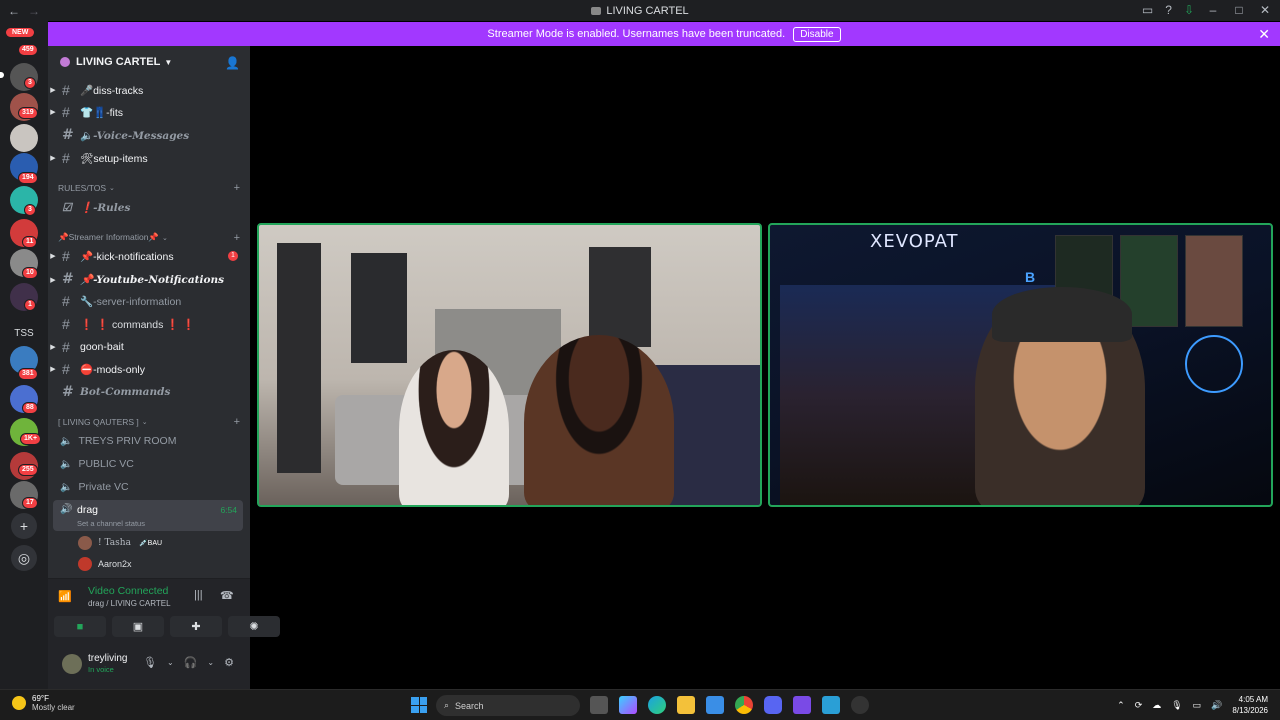  What do you see at coordinates (196, 626) in the screenshot?
I see `activities-button: ✚` at bounding box center [196, 626].